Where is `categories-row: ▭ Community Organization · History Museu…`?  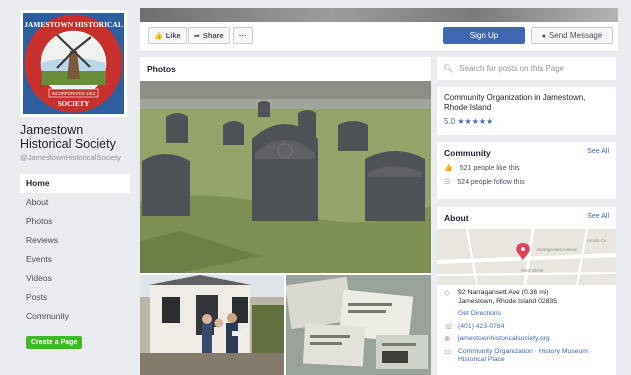
categories-row: ▭ Community Organization · History Museu… is located at coordinates (526, 355).